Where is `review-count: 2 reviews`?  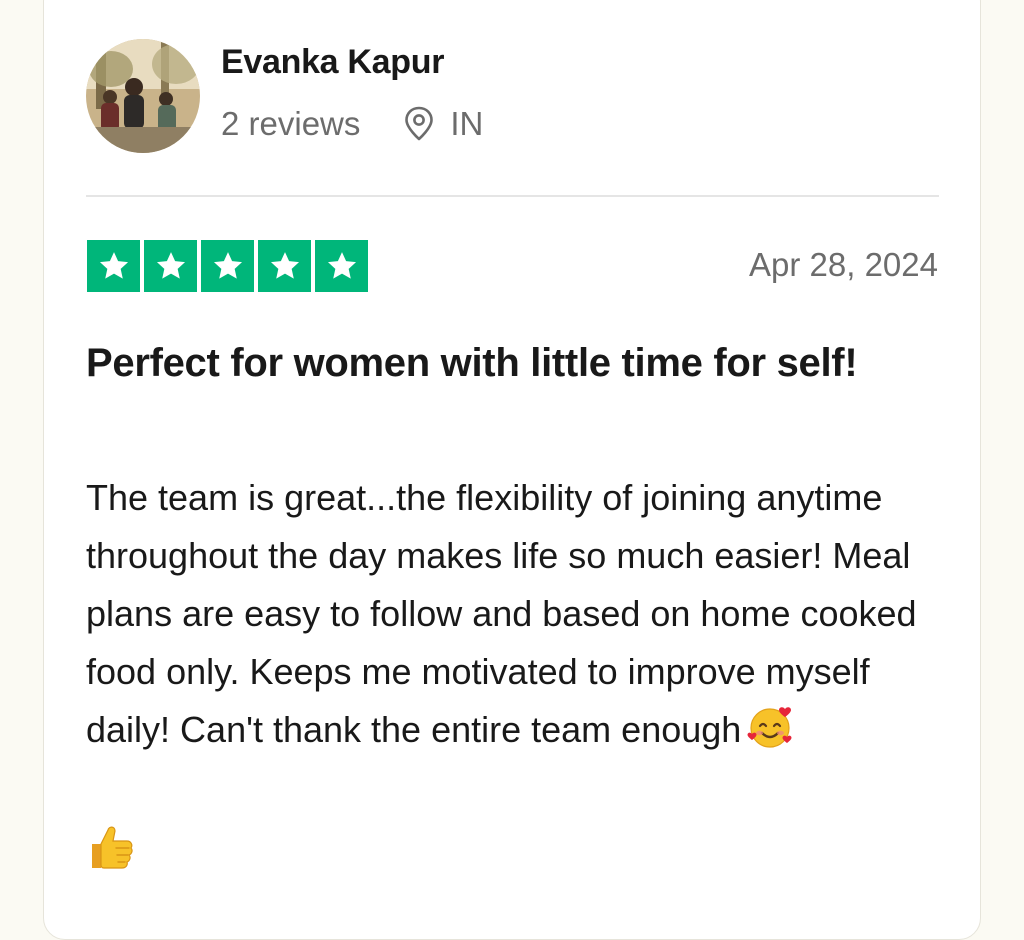
review-count: 2 reviews is located at coordinates (291, 123).